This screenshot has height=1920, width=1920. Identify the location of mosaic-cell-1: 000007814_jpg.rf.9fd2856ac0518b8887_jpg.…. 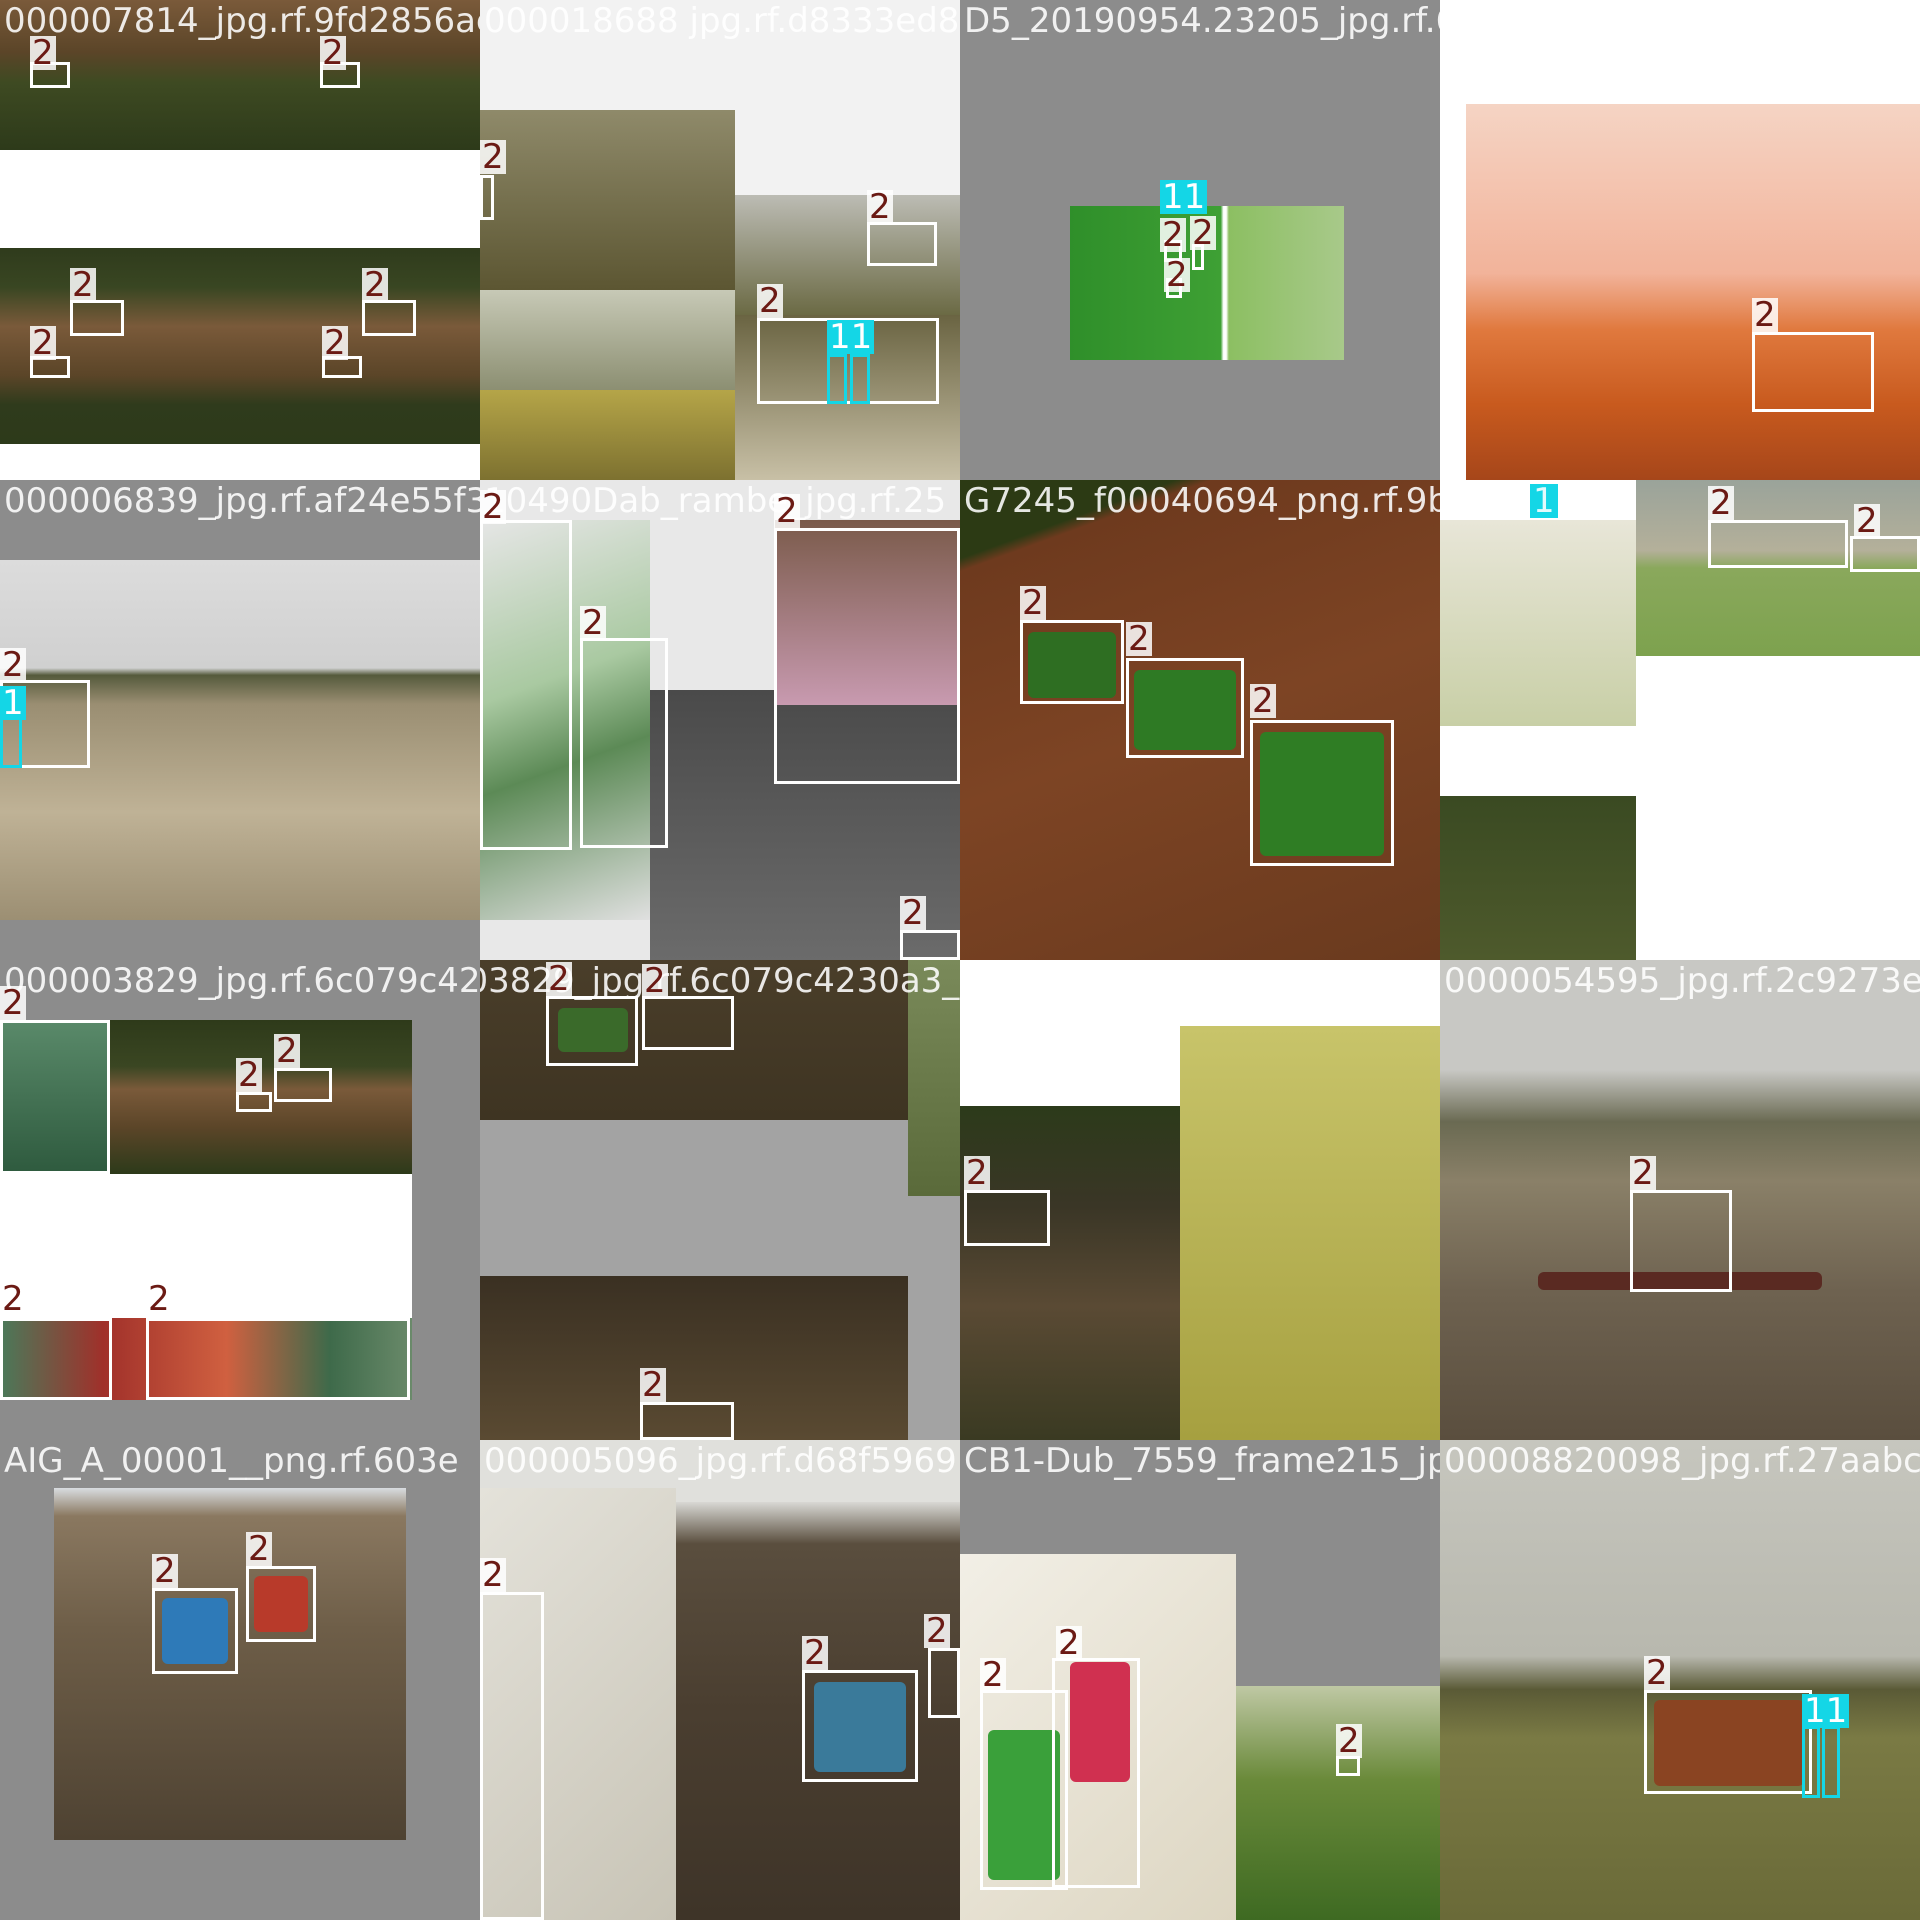
(240, 240).